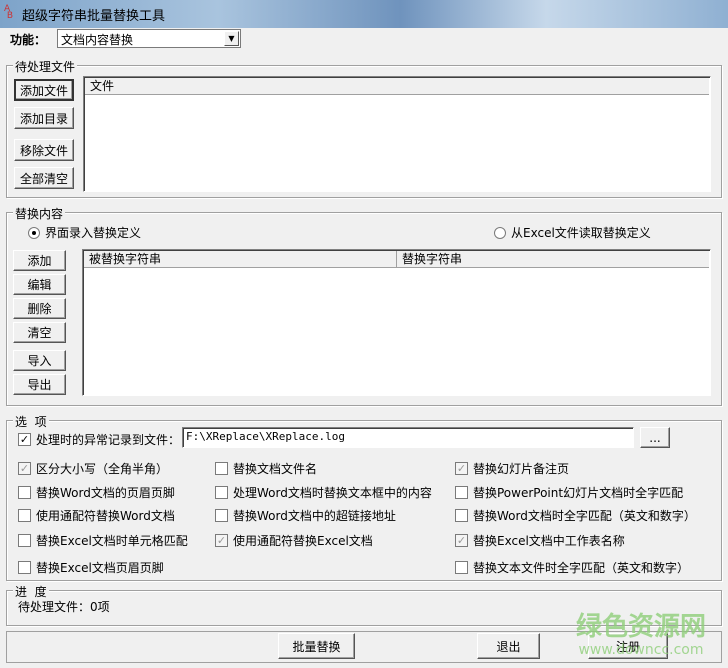  What do you see at coordinates (39, 284) in the screenshot?
I see `edit-button: 编辑` at bounding box center [39, 284].